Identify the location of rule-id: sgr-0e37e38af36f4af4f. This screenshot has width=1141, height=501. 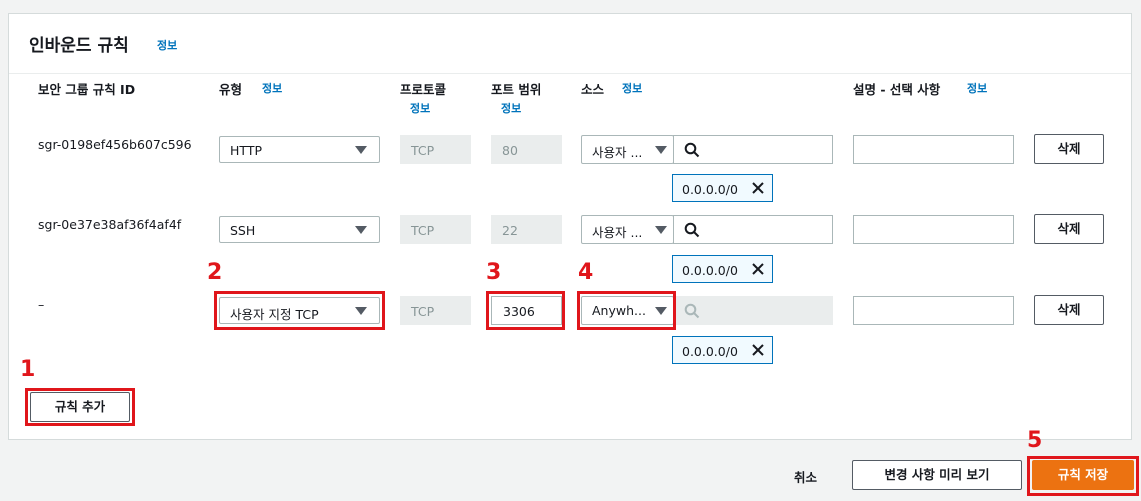
(110, 224).